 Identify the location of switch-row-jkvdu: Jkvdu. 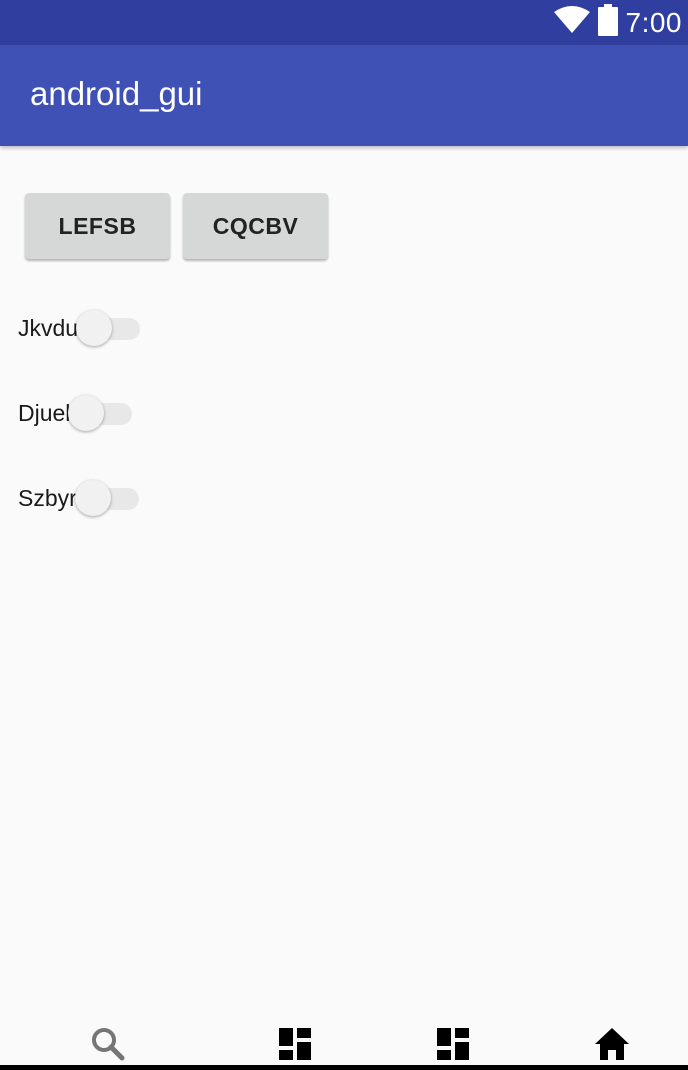
(80, 328).